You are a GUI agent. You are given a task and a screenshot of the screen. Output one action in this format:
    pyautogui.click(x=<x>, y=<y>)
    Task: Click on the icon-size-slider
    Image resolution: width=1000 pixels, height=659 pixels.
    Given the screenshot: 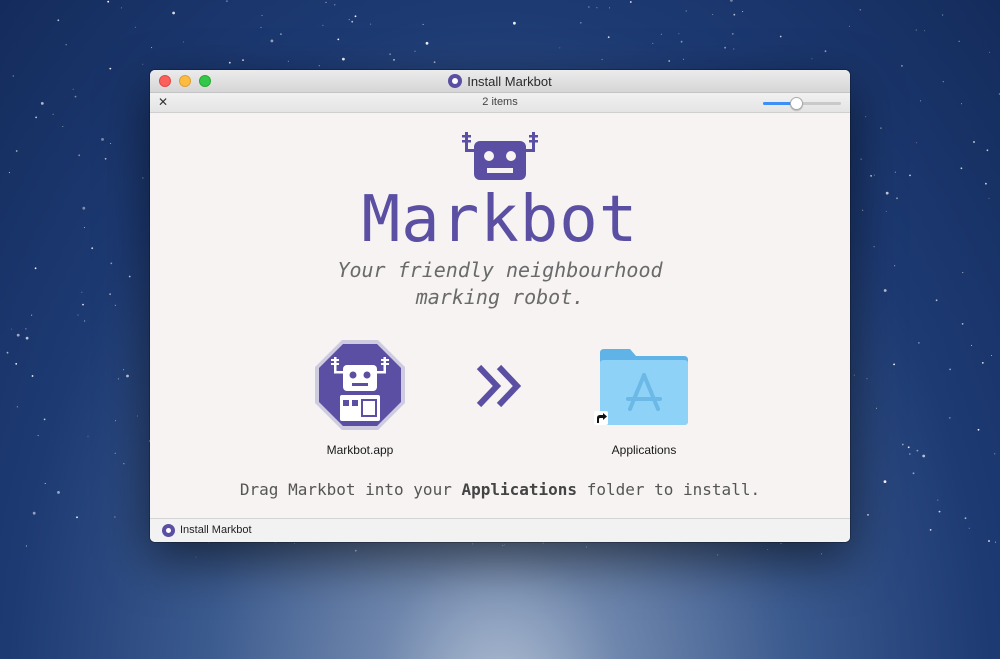 What is the action you would take?
    pyautogui.click(x=802, y=103)
    